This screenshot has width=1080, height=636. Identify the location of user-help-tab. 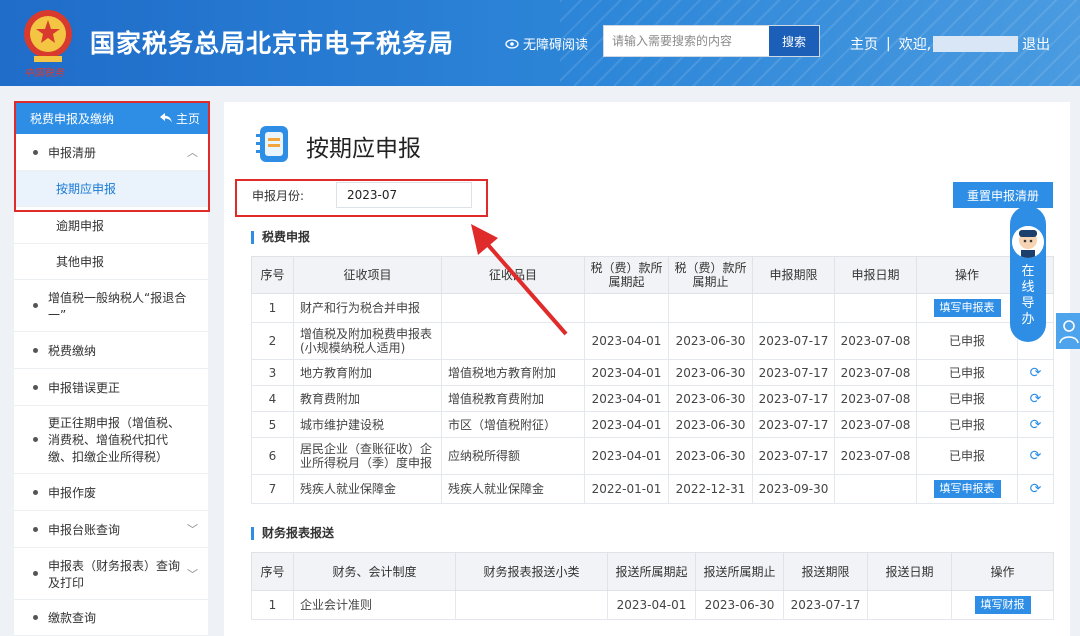
(1068, 331).